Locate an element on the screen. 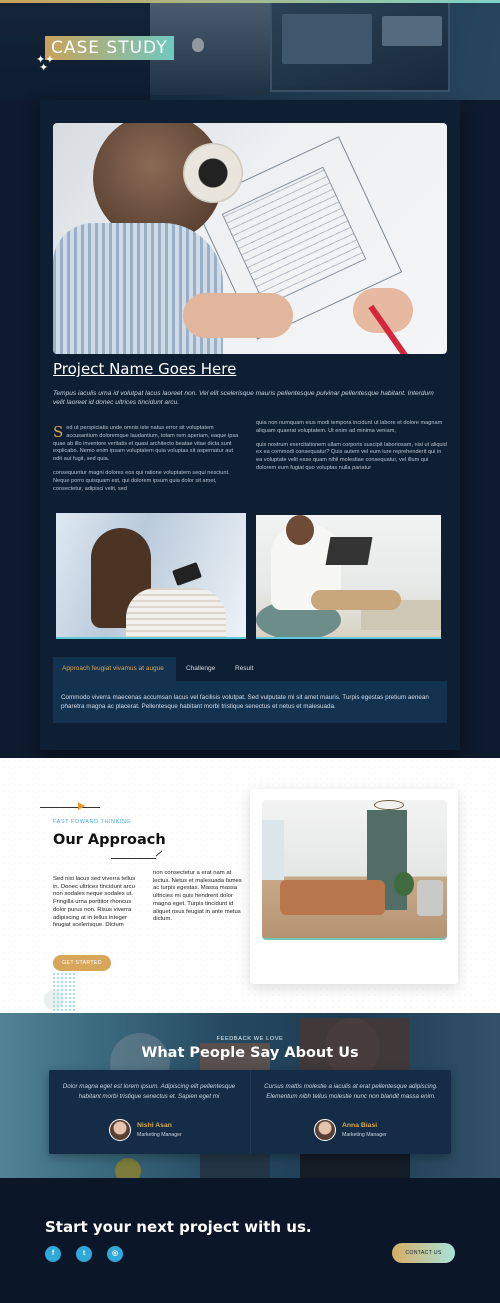 This screenshot has height=1303, width=500. hero-title: CASE STUDY is located at coordinates (109, 48).